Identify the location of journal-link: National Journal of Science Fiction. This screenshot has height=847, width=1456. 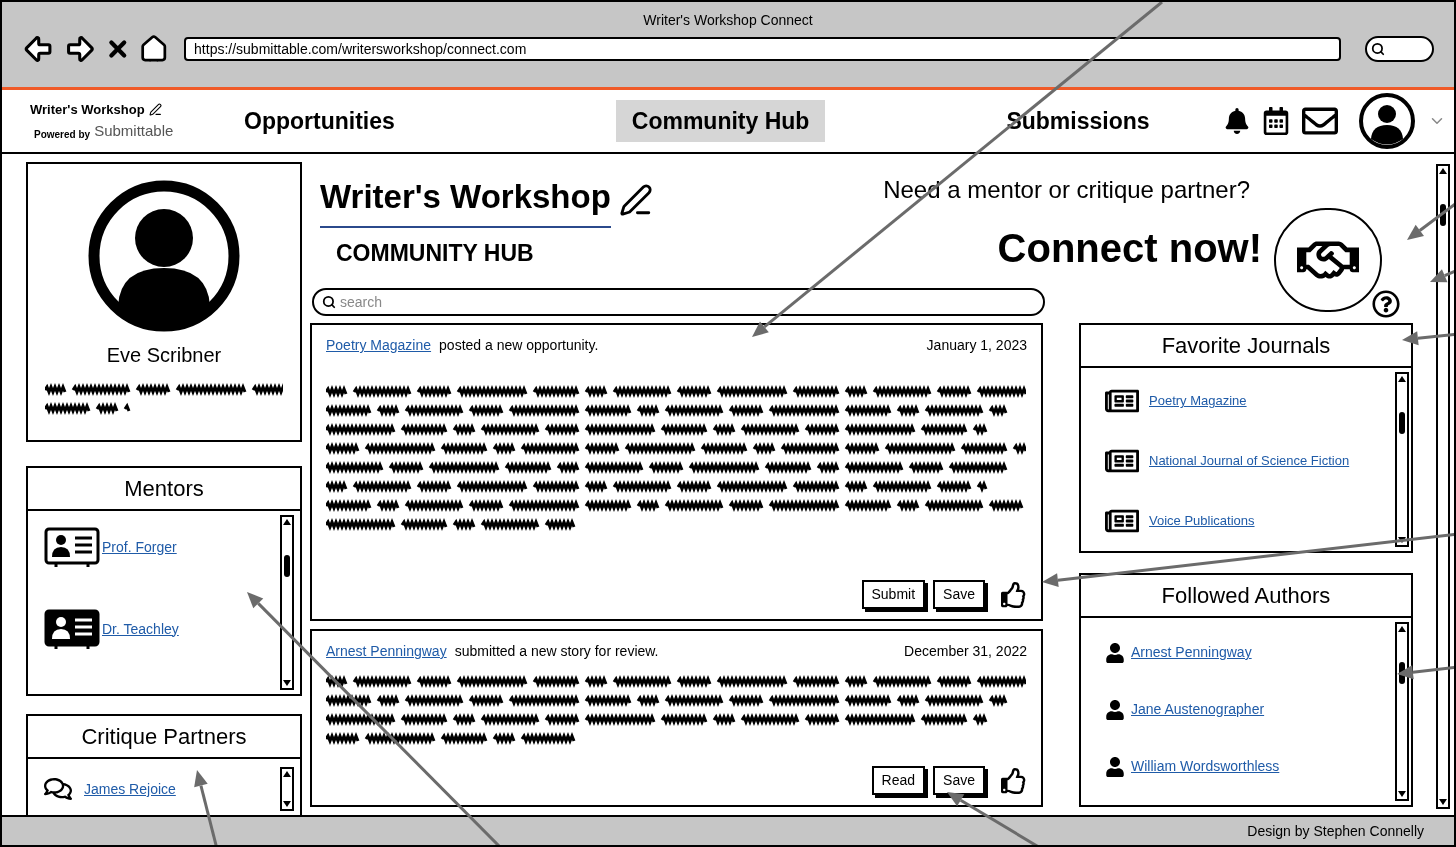
(1249, 461).